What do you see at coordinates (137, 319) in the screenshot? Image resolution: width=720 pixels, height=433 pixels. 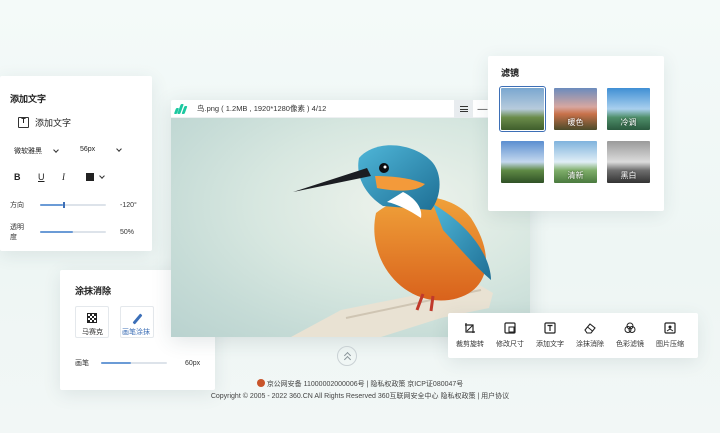 I see `brush-icon` at bounding box center [137, 319].